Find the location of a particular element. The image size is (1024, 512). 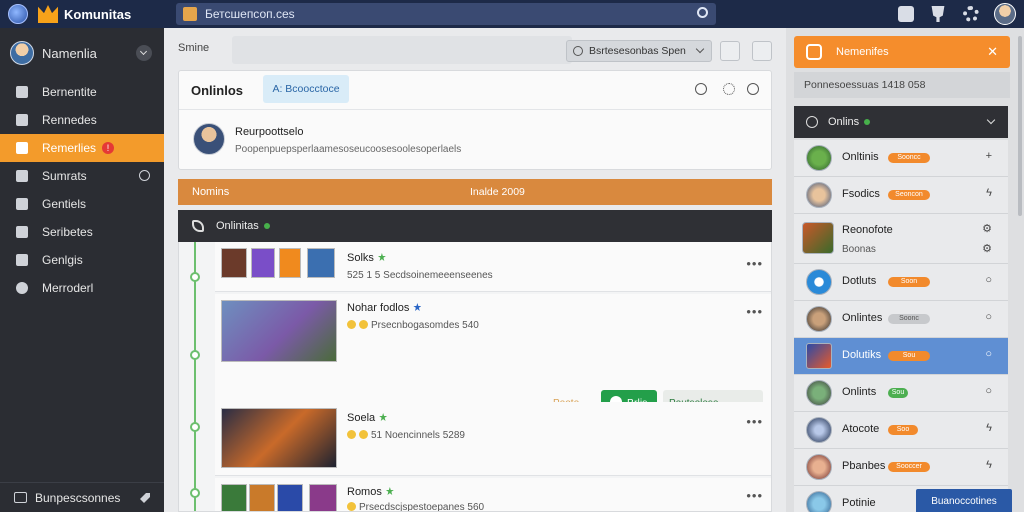

chat-icon is located at coordinates (906, 14).